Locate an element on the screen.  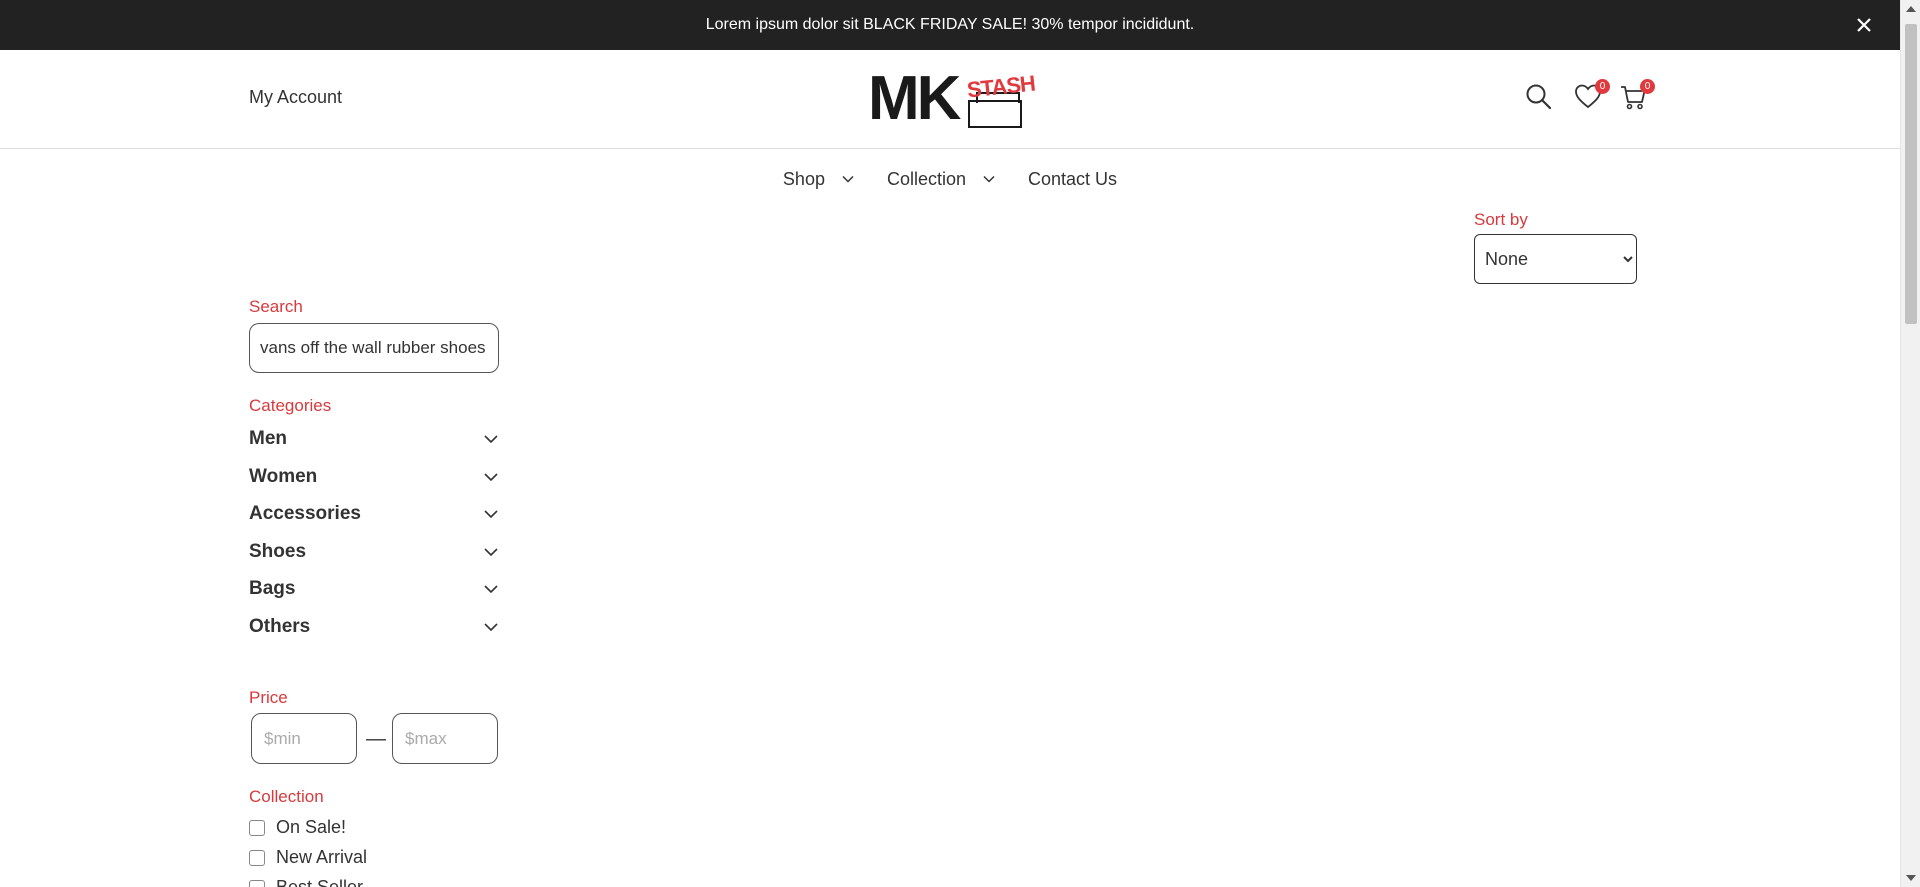
nav-shop: Shop is located at coordinates (819, 179).